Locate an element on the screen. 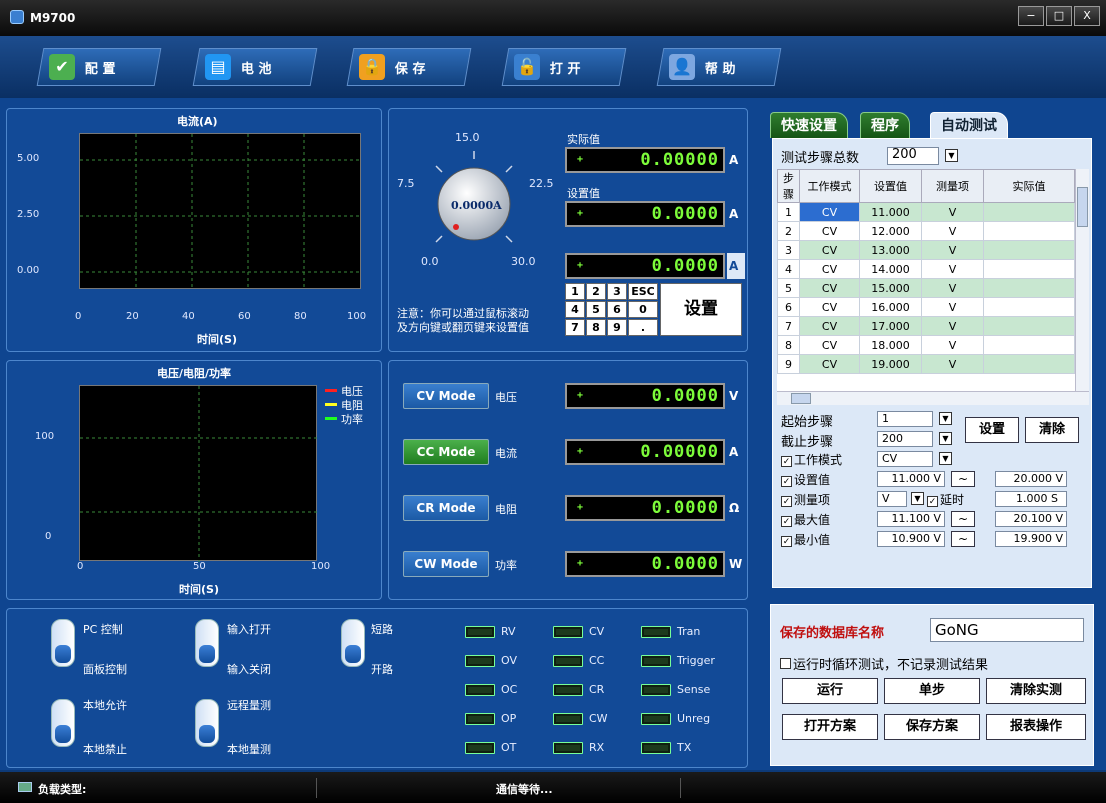 Image resolution: width=1106 pixels, height=803 pixels. maximize-button: □ is located at coordinates (1059, 16).